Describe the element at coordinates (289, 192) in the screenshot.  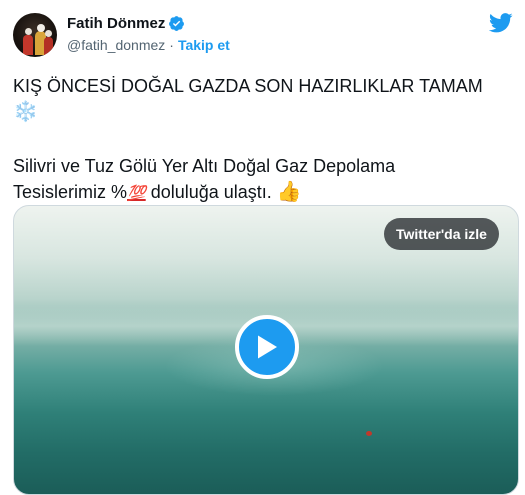
I see `thumbs-up-icon: 👍` at that location.